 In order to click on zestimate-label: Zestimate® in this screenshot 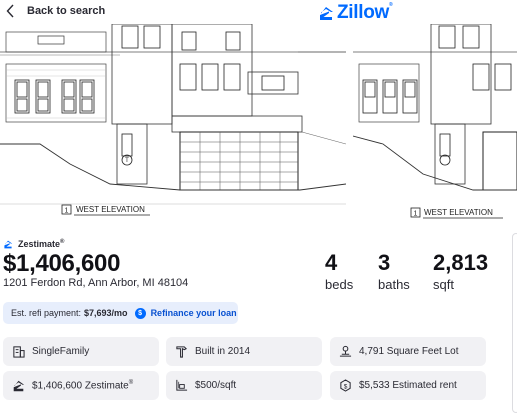, I will do `click(41, 244)`.